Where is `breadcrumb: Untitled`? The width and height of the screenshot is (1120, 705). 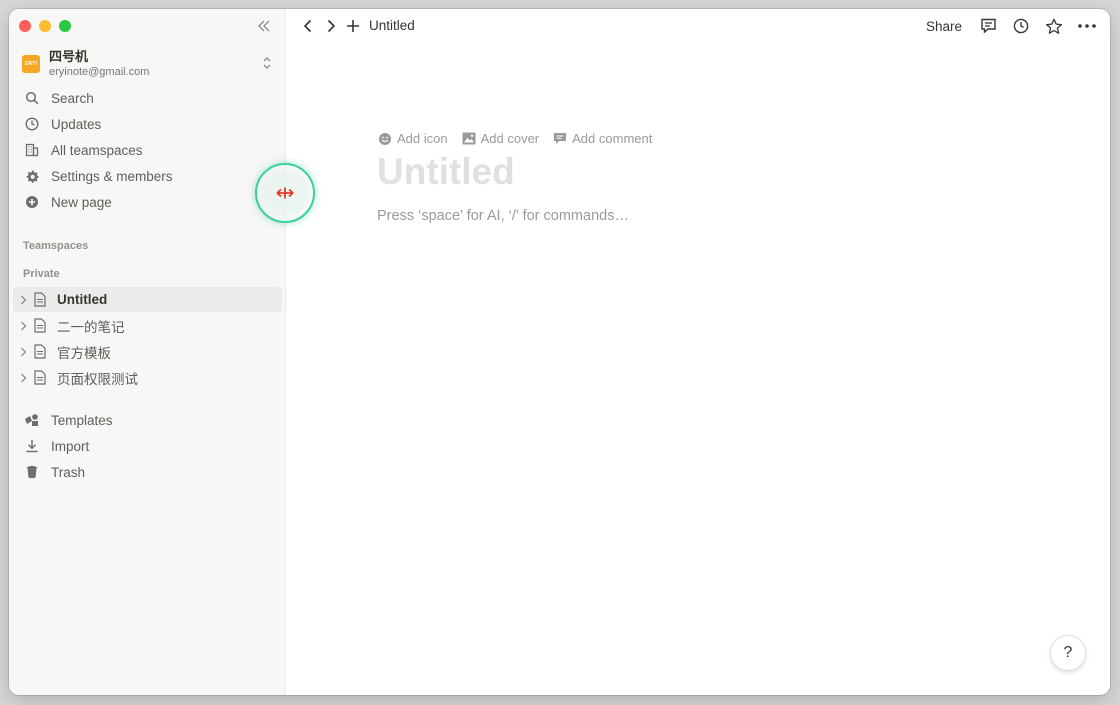
breadcrumb: Untitled is located at coordinates (392, 25).